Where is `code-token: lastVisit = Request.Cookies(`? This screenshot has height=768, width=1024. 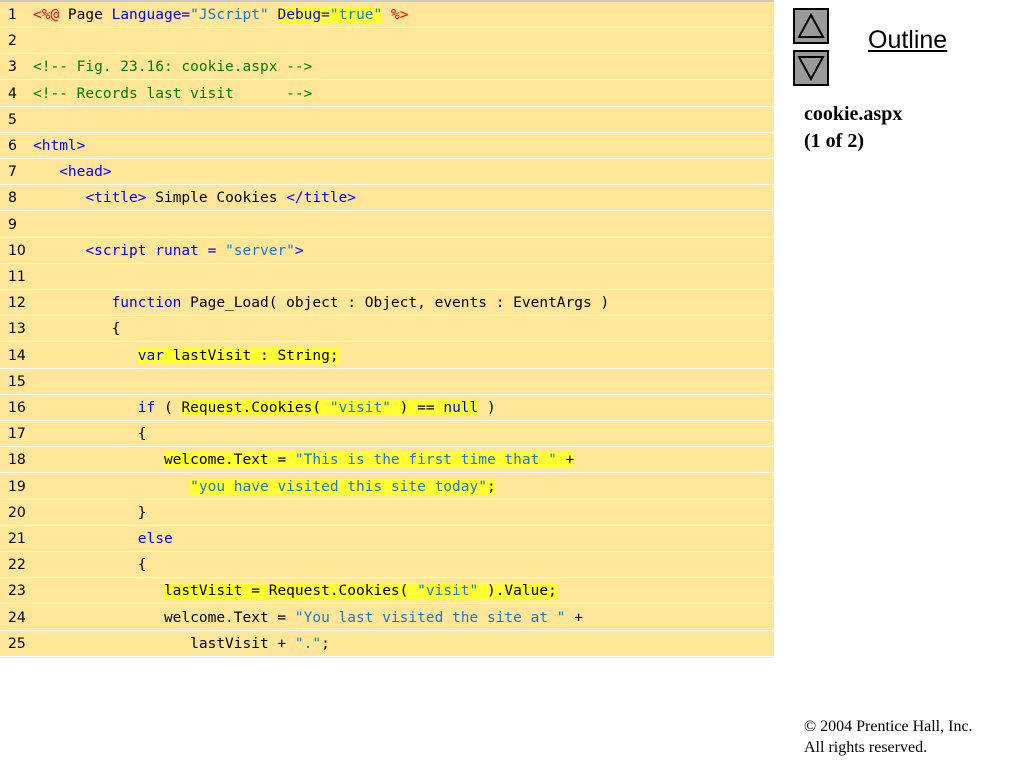
code-token: lastVisit = Request.Cookies( is located at coordinates (290, 591).